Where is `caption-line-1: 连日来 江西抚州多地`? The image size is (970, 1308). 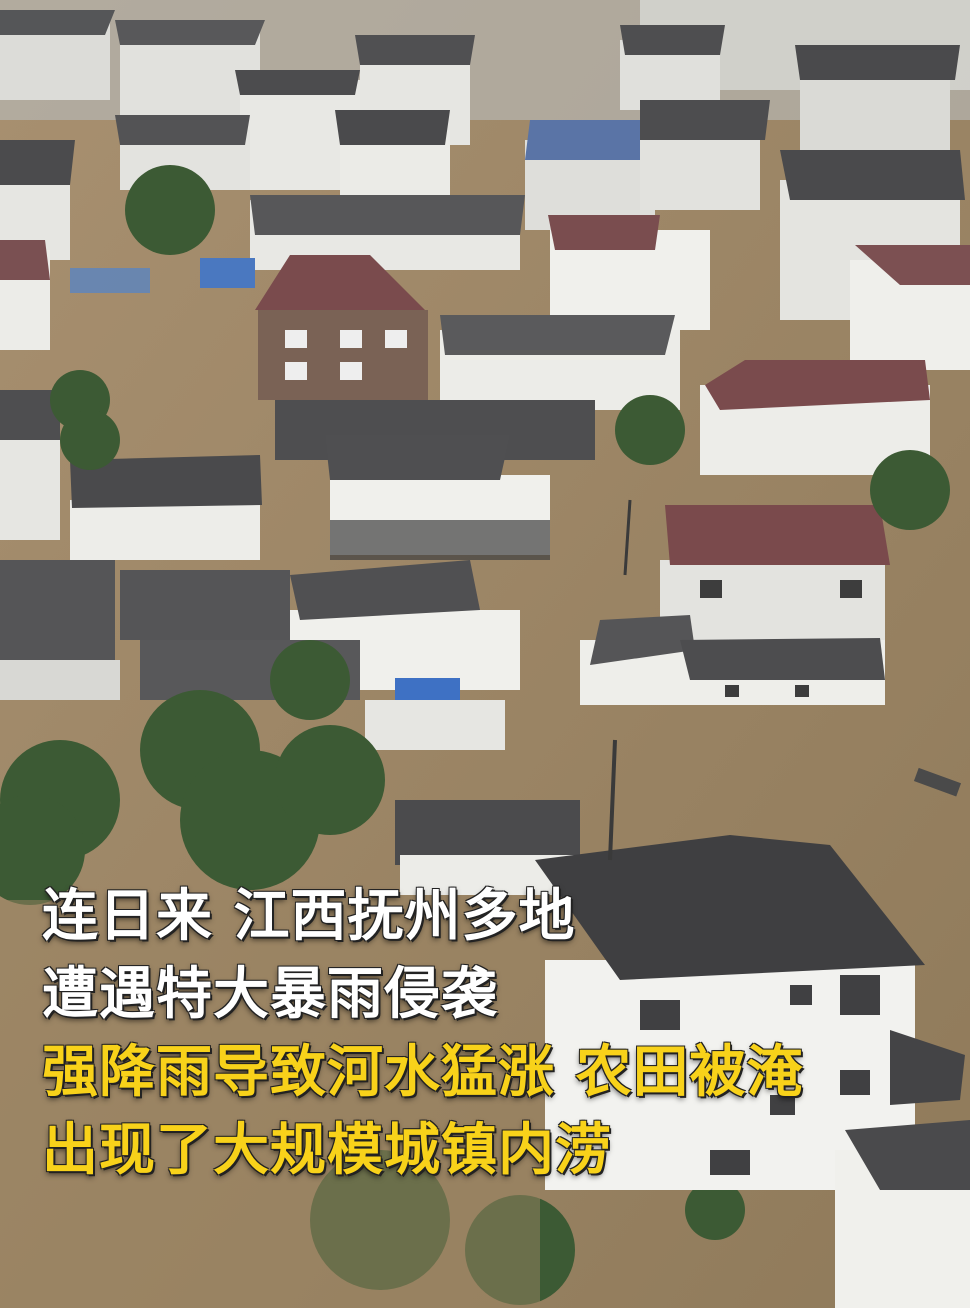 caption-line-1: 连日来 江西抚州多地 is located at coordinates (309, 916).